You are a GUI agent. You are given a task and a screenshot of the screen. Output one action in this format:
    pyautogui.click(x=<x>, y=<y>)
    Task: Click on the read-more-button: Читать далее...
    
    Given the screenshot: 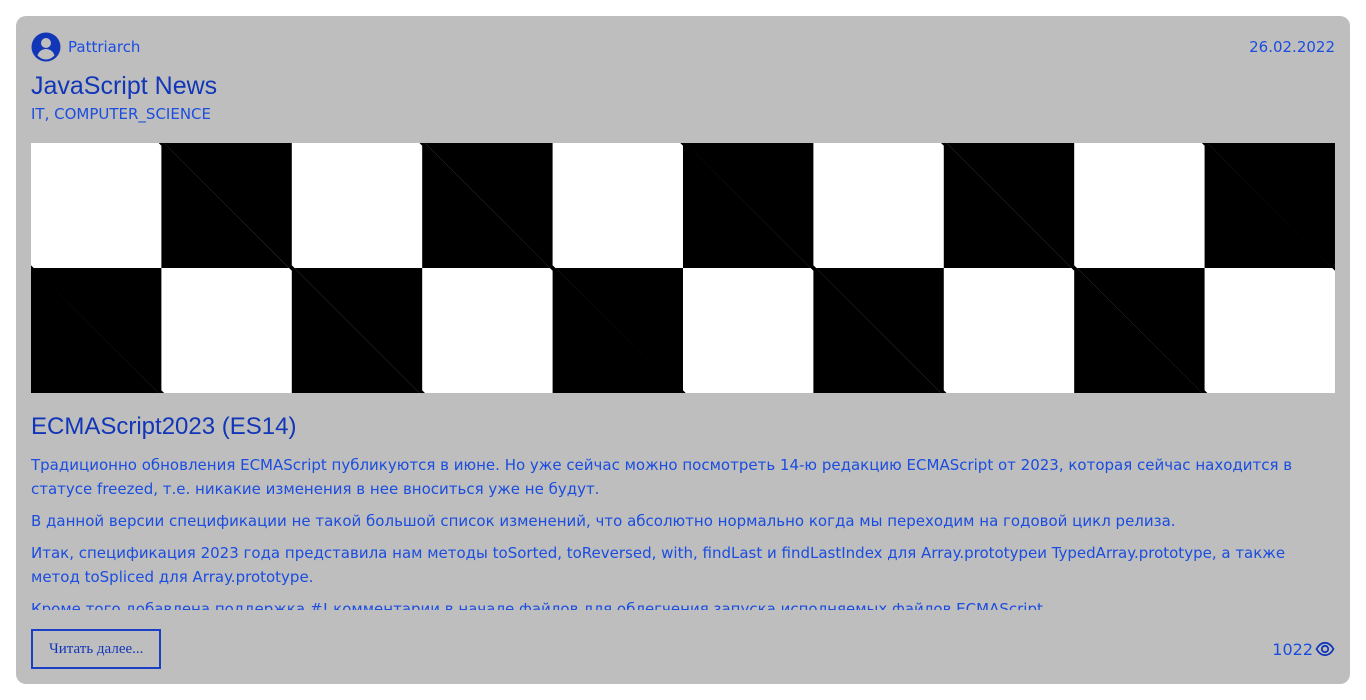 What is the action you would take?
    pyautogui.click(x=96, y=649)
    